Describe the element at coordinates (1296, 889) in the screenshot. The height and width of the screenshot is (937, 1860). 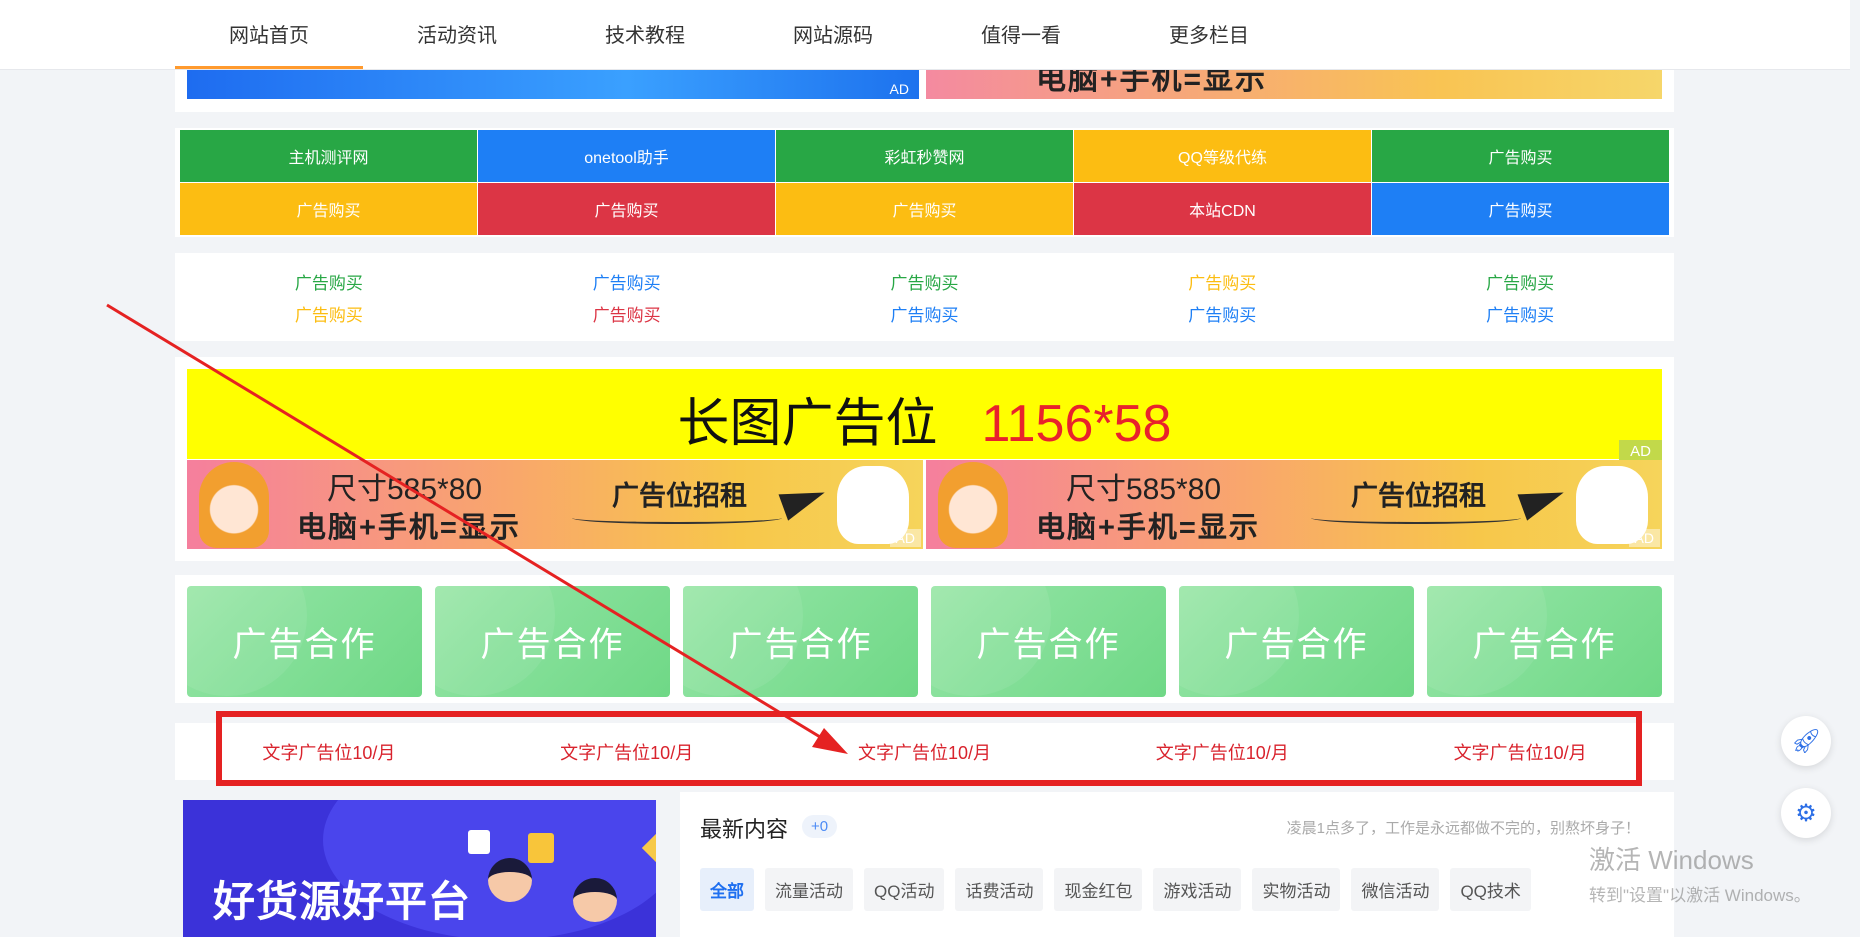
I see `category-tab: 实物活动` at that location.